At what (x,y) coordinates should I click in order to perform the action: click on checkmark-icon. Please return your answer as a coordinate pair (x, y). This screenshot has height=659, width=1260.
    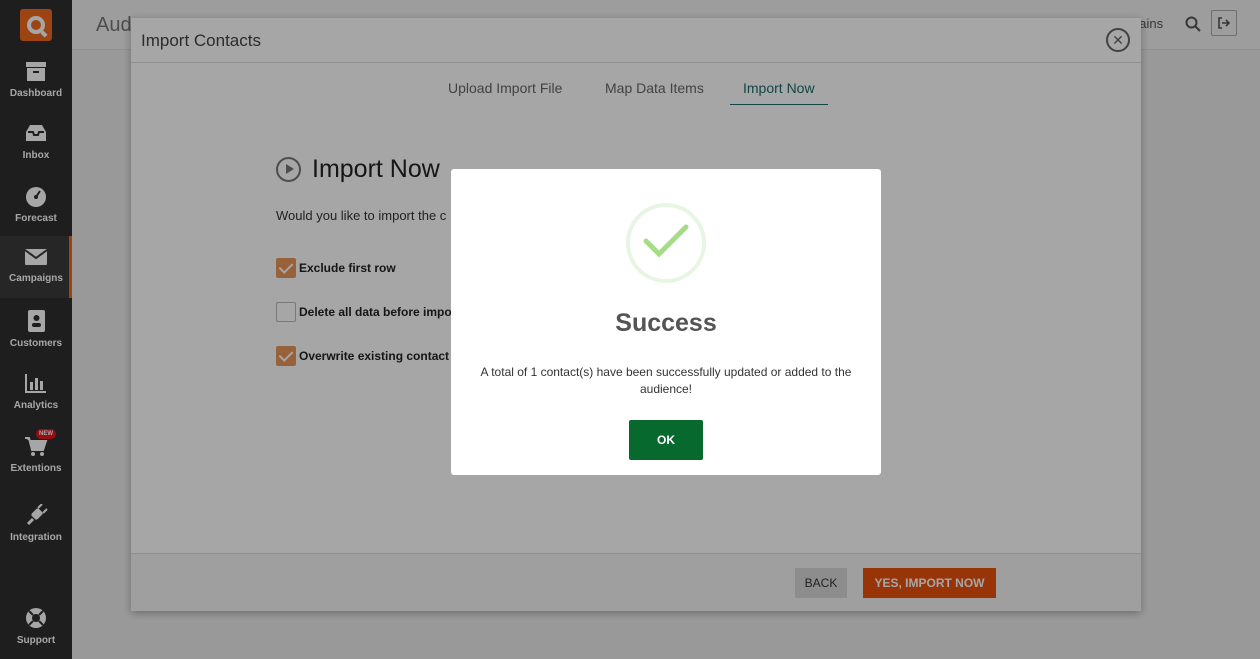
    Looking at the image, I should click on (666, 241).